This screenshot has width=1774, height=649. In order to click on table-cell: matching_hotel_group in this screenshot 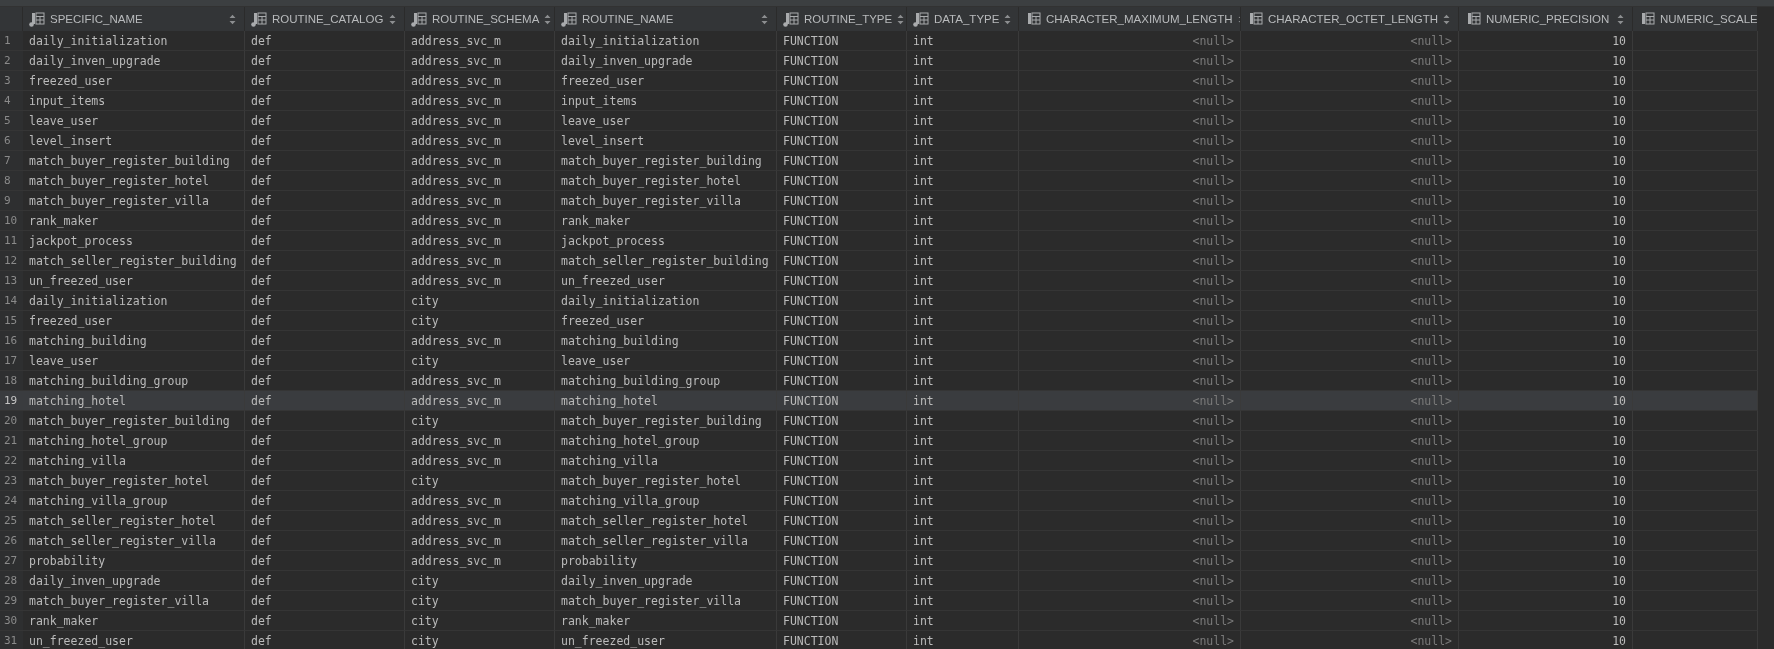, I will do `click(134, 441)`.